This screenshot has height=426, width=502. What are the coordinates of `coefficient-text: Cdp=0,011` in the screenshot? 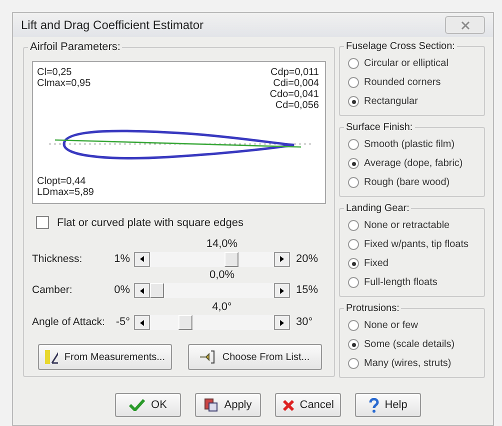 It's located at (294, 72).